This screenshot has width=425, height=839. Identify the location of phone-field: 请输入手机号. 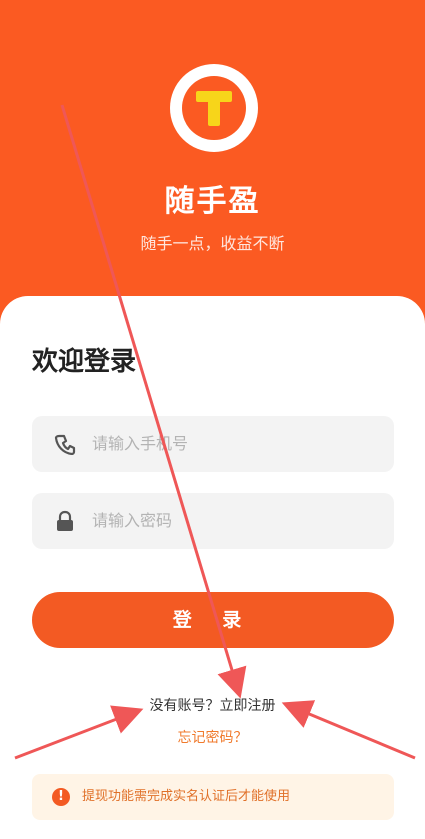
(213, 444).